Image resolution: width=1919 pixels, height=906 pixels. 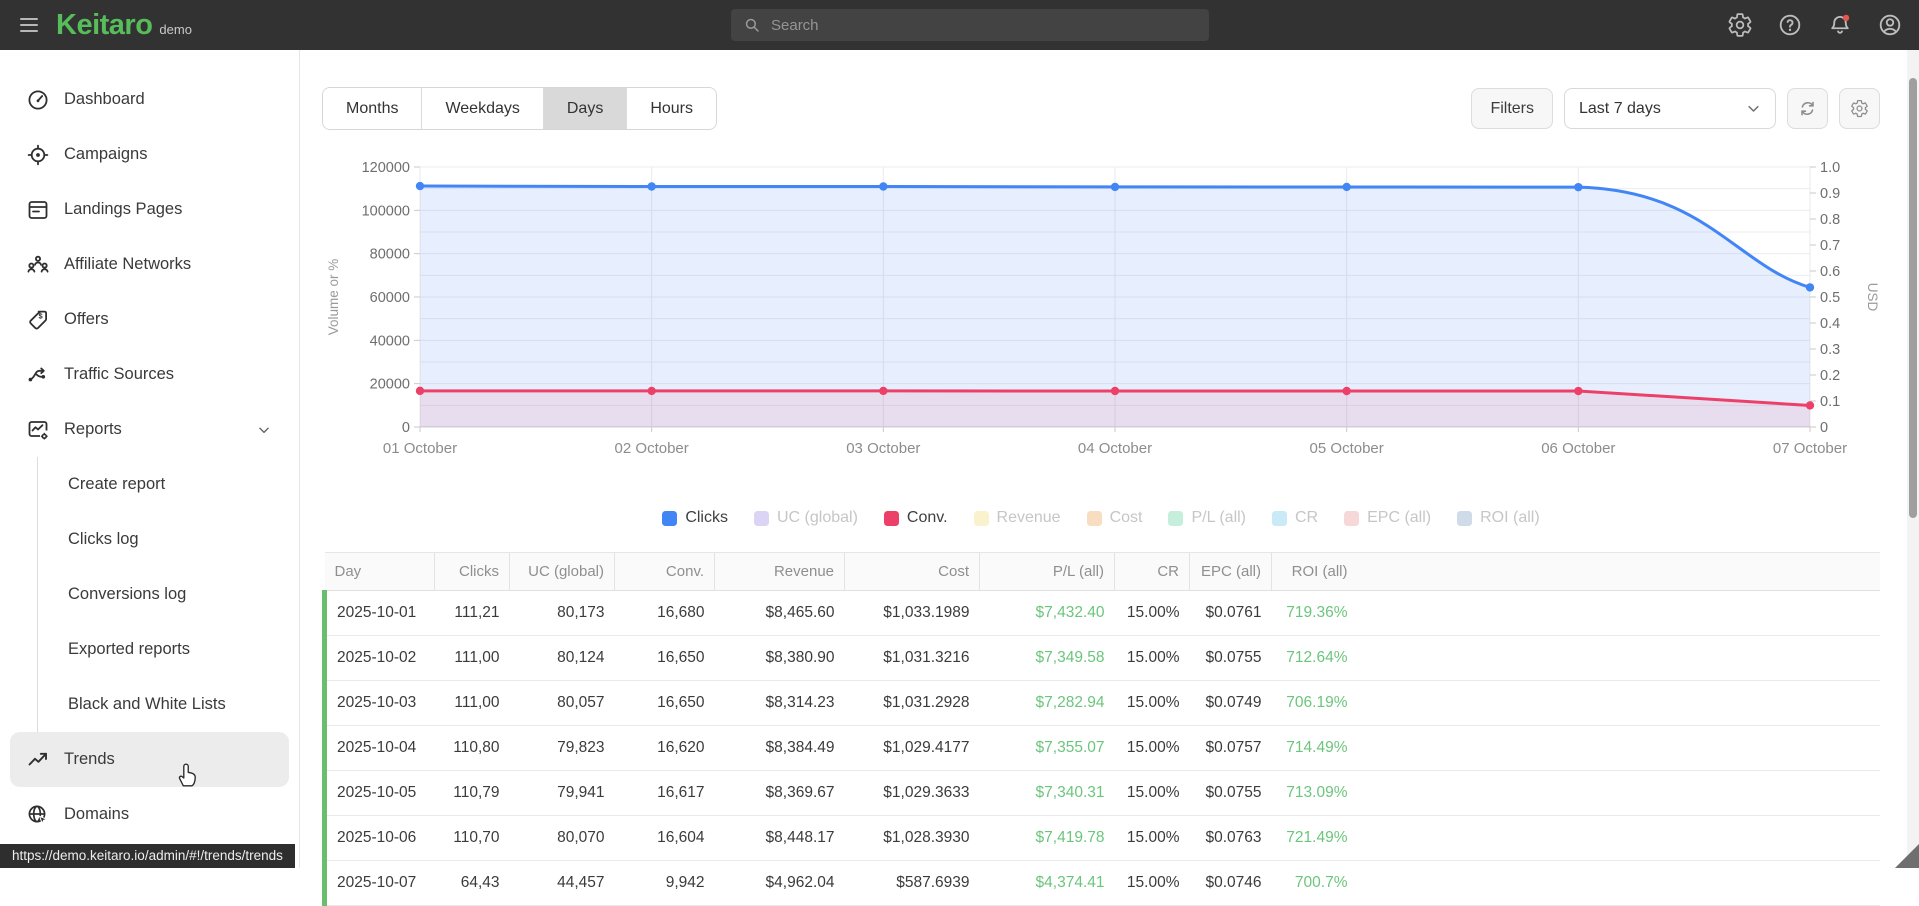 I want to click on sidebar-item-dashboard: Dashboard, so click(x=149, y=99).